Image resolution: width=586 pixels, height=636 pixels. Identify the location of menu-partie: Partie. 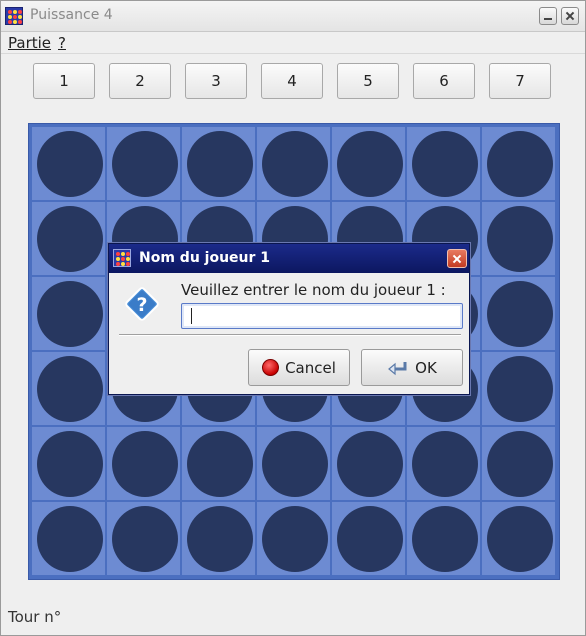
(29, 43).